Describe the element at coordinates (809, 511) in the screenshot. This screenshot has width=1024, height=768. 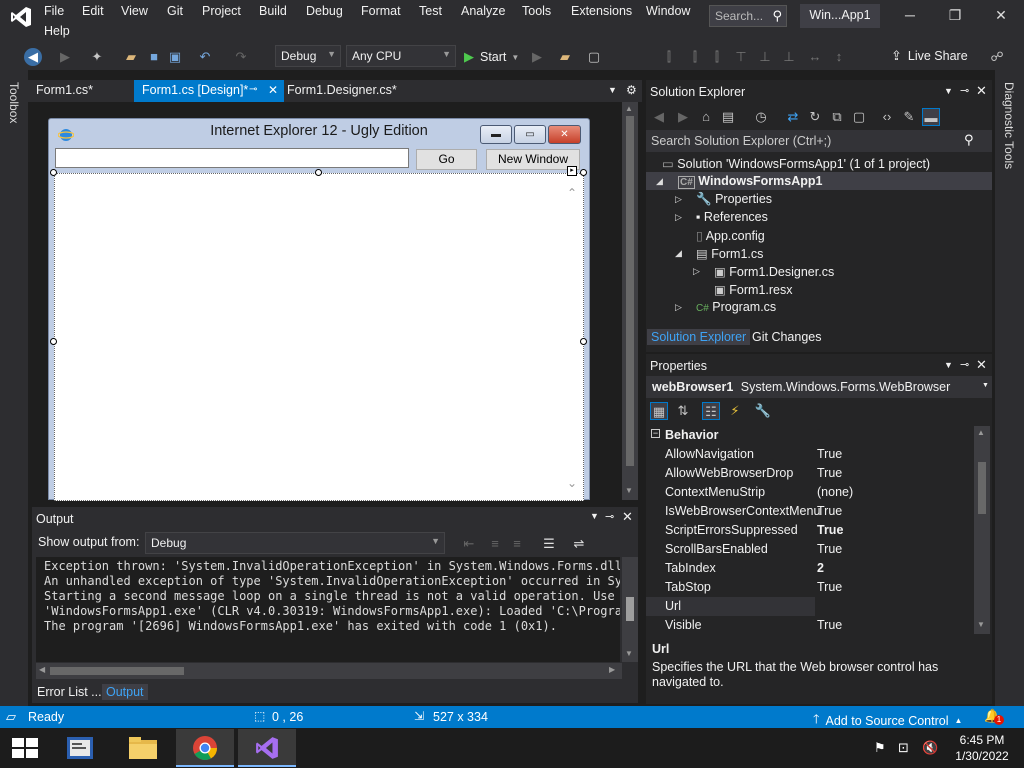
I see `property-row: IsWebBrowserContextMenu True` at that location.